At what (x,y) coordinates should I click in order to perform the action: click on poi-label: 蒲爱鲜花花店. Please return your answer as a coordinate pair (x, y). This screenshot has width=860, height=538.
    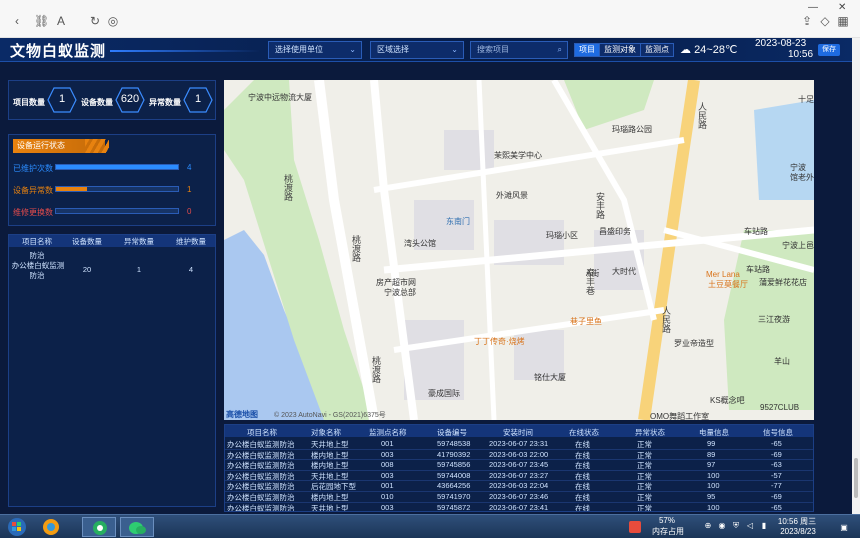
    Looking at the image, I should click on (783, 282).